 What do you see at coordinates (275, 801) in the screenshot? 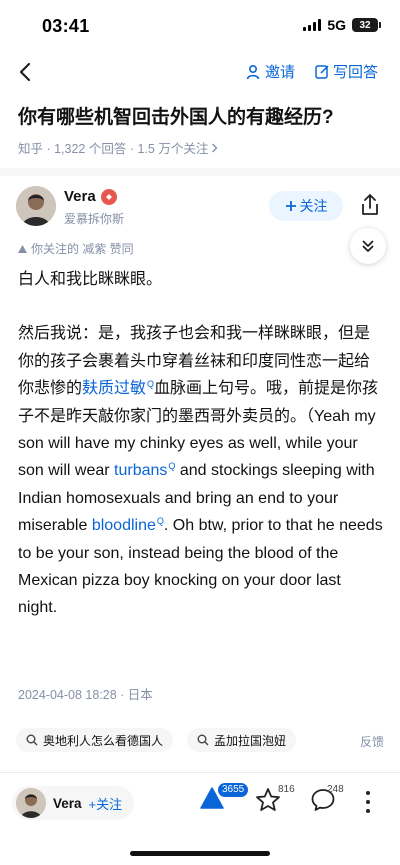
I see `favorite-button: 816` at bounding box center [275, 801].